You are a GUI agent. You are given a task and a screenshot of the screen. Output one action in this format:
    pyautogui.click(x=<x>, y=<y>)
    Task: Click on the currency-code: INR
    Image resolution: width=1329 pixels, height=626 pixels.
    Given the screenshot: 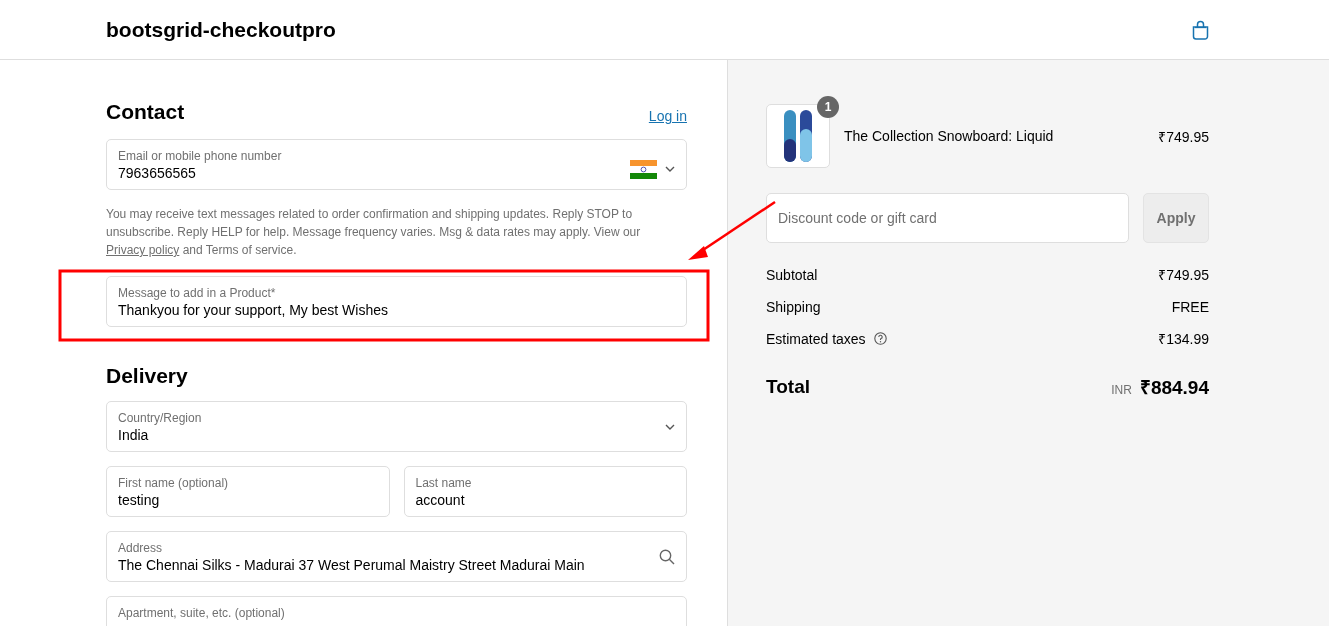 What is the action you would take?
    pyautogui.click(x=1121, y=390)
    